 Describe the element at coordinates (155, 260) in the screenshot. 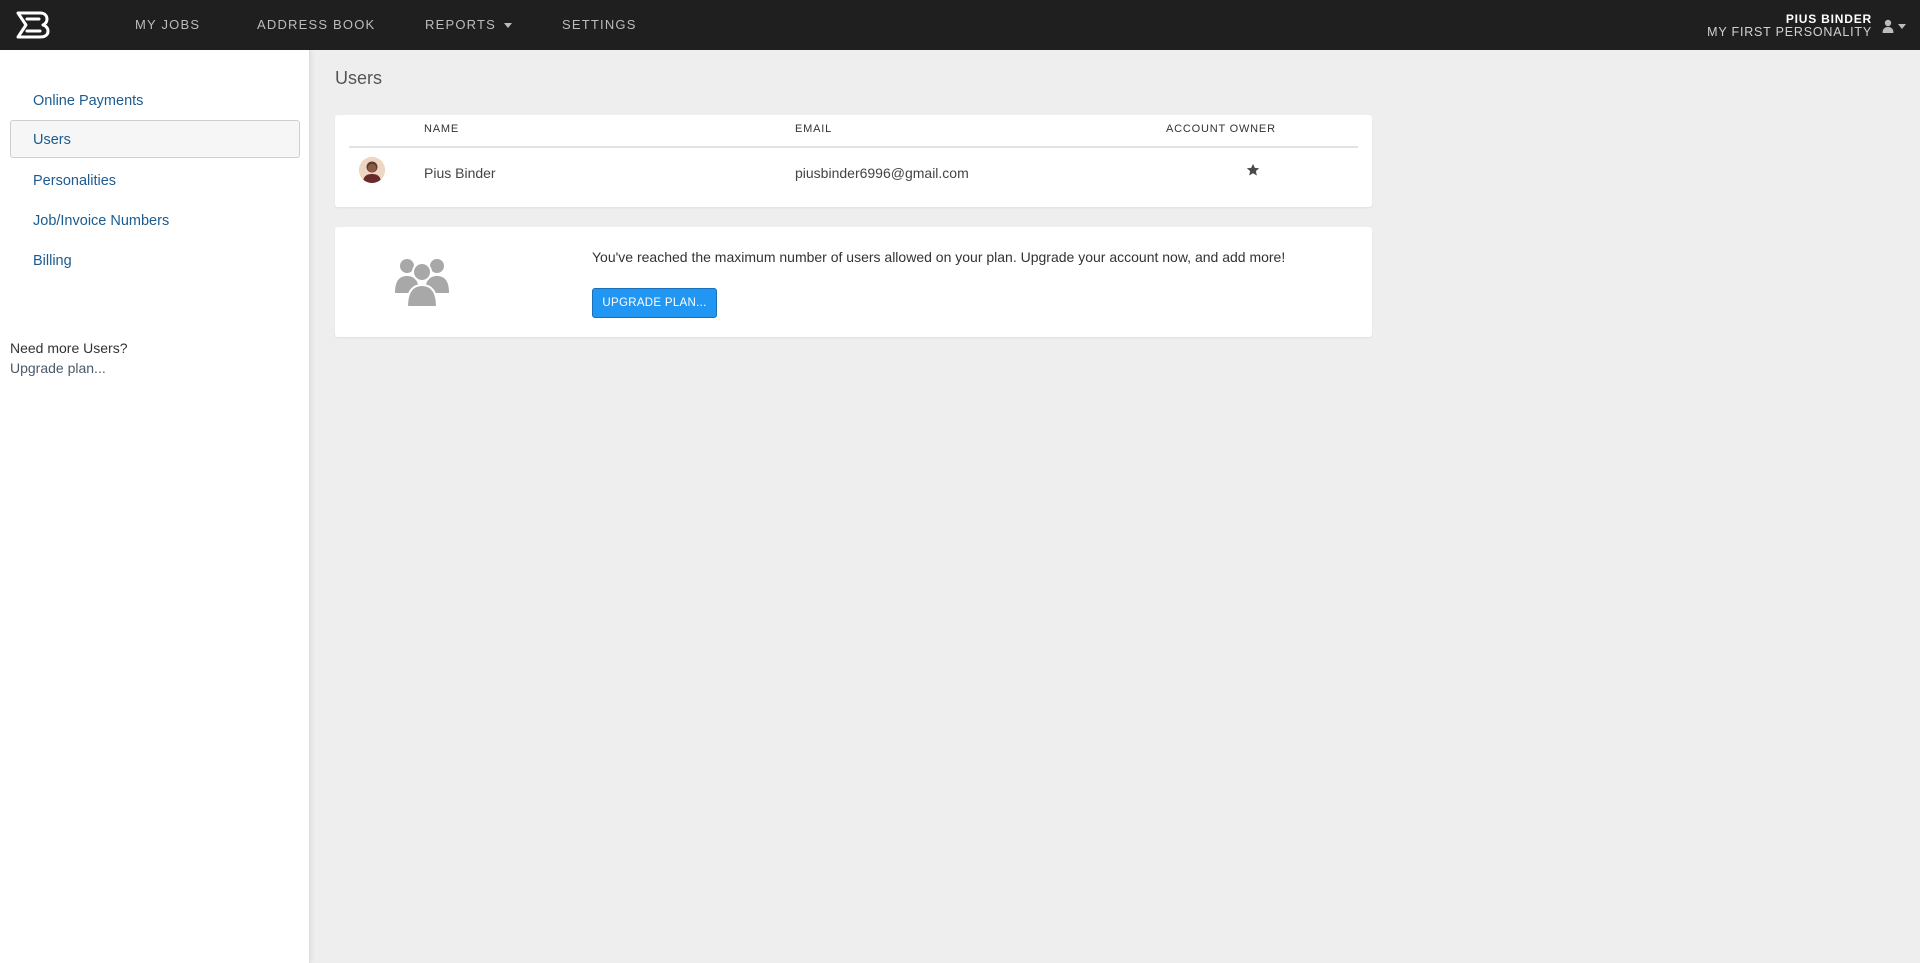

I see `sidebar-item-billing: Billing` at that location.